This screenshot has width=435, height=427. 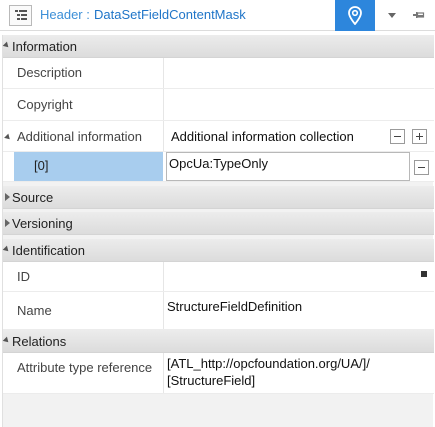 I want to click on property-name: ID, so click(x=23, y=276).